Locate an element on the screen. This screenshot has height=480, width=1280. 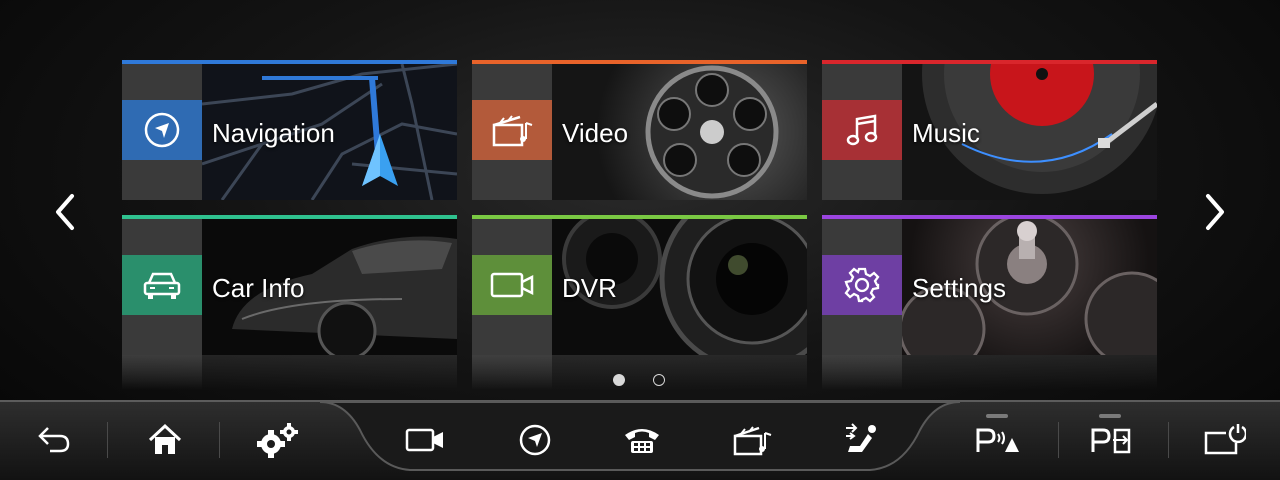
video-camera-icon is located at coordinates (424, 440).